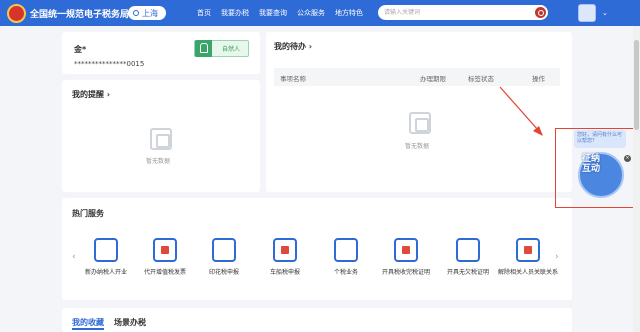 The height and width of the screenshot is (332, 640). What do you see at coordinates (79, 13) in the screenshot?
I see `site-title: 全国统一规范电子税务局` at bounding box center [79, 13].